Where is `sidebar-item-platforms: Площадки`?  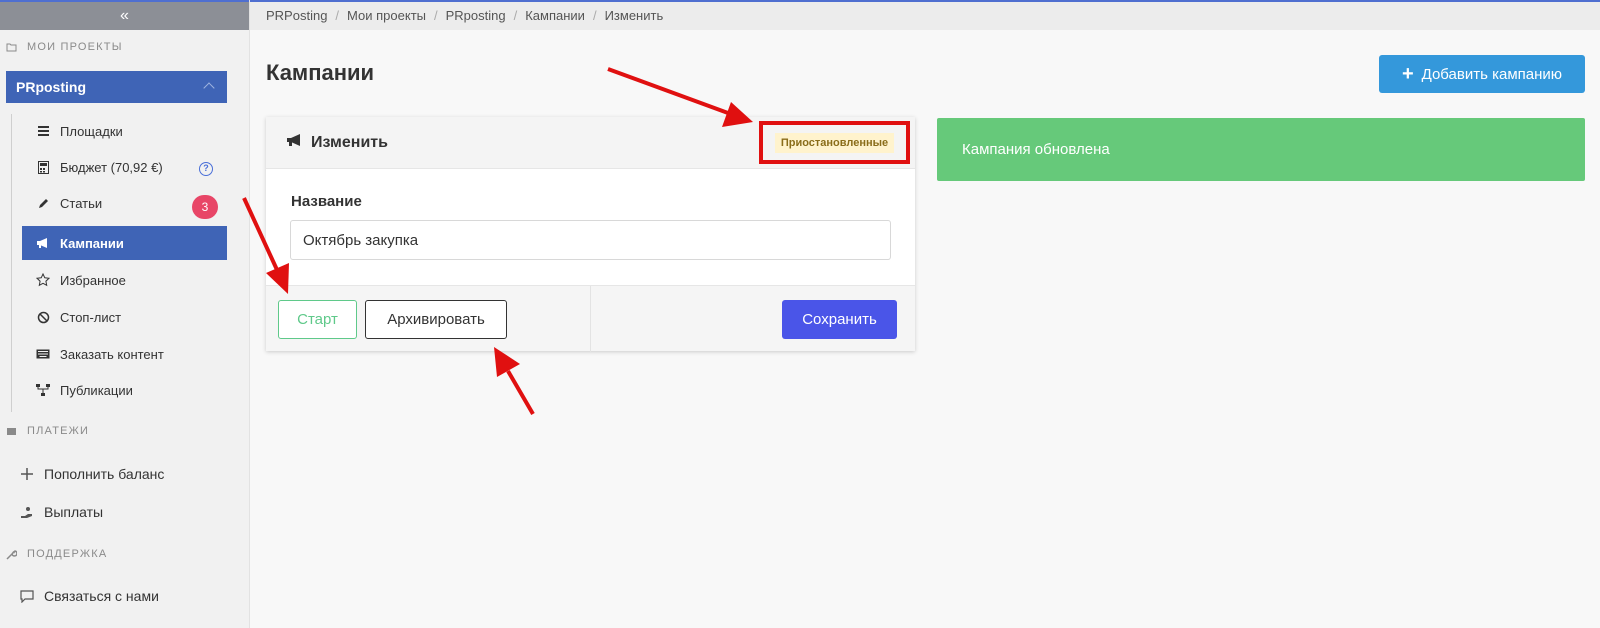 sidebar-item-platforms: Площадки is located at coordinates (124, 131).